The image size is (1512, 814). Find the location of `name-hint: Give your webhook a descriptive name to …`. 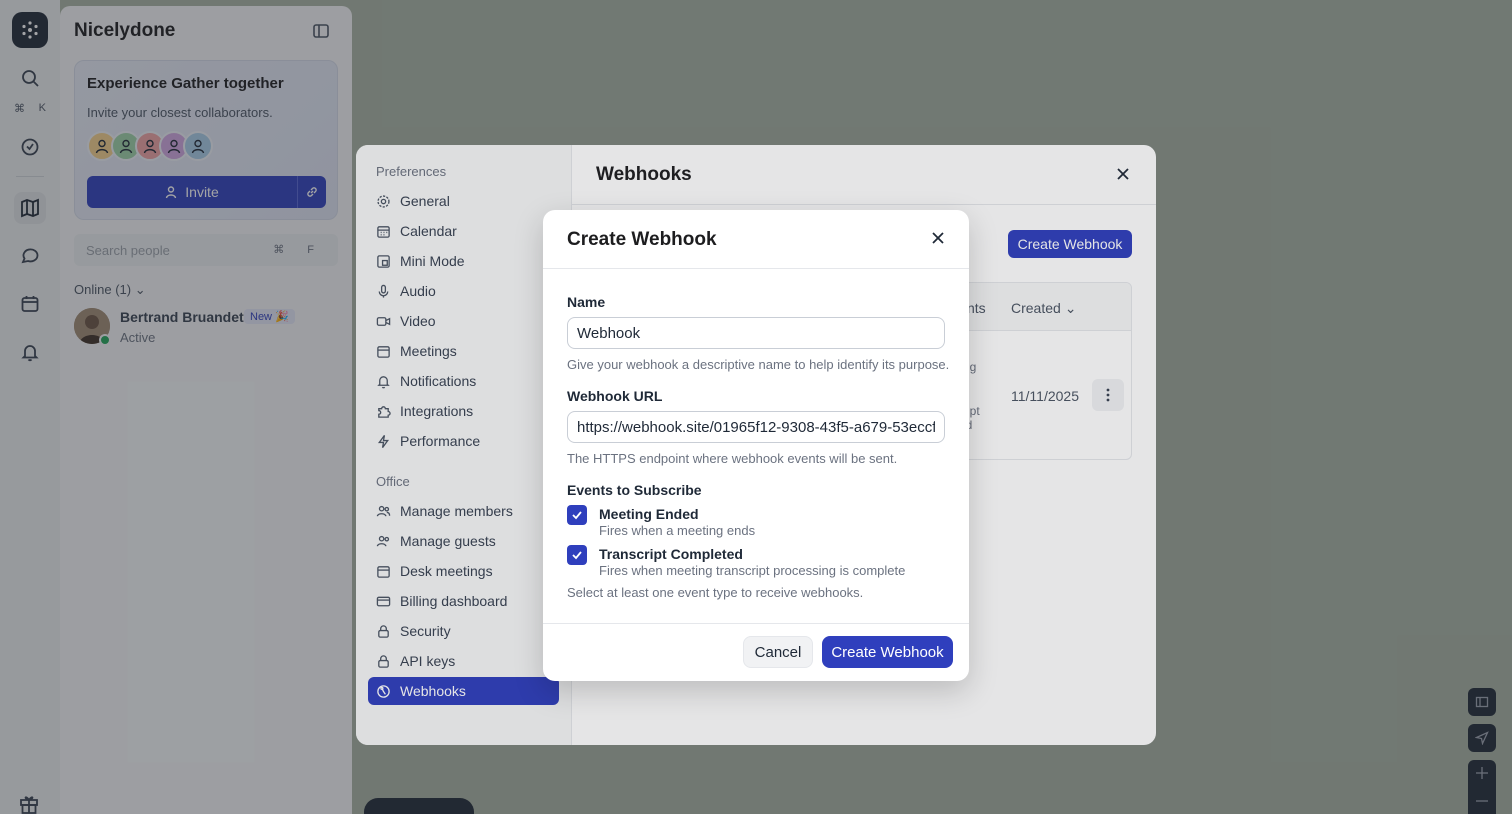

name-hint: Give your webhook a descriptive name to … is located at coordinates (758, 364).